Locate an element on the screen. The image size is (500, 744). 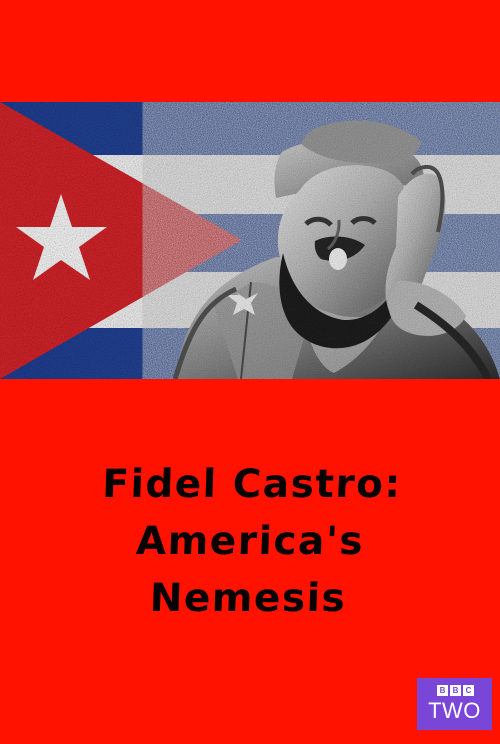
bbc-letter-c: C is located at coordinates (468, 690).